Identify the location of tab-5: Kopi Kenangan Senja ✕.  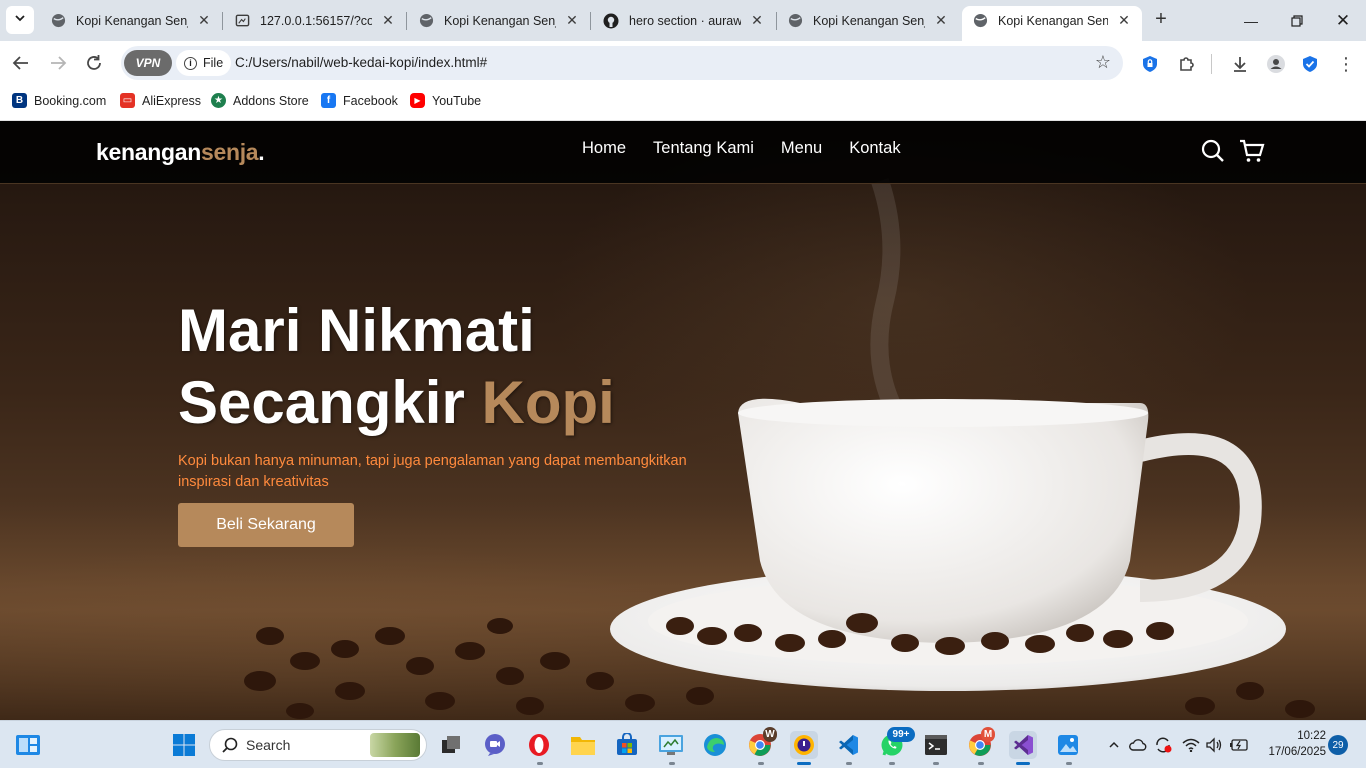
(868, 20).